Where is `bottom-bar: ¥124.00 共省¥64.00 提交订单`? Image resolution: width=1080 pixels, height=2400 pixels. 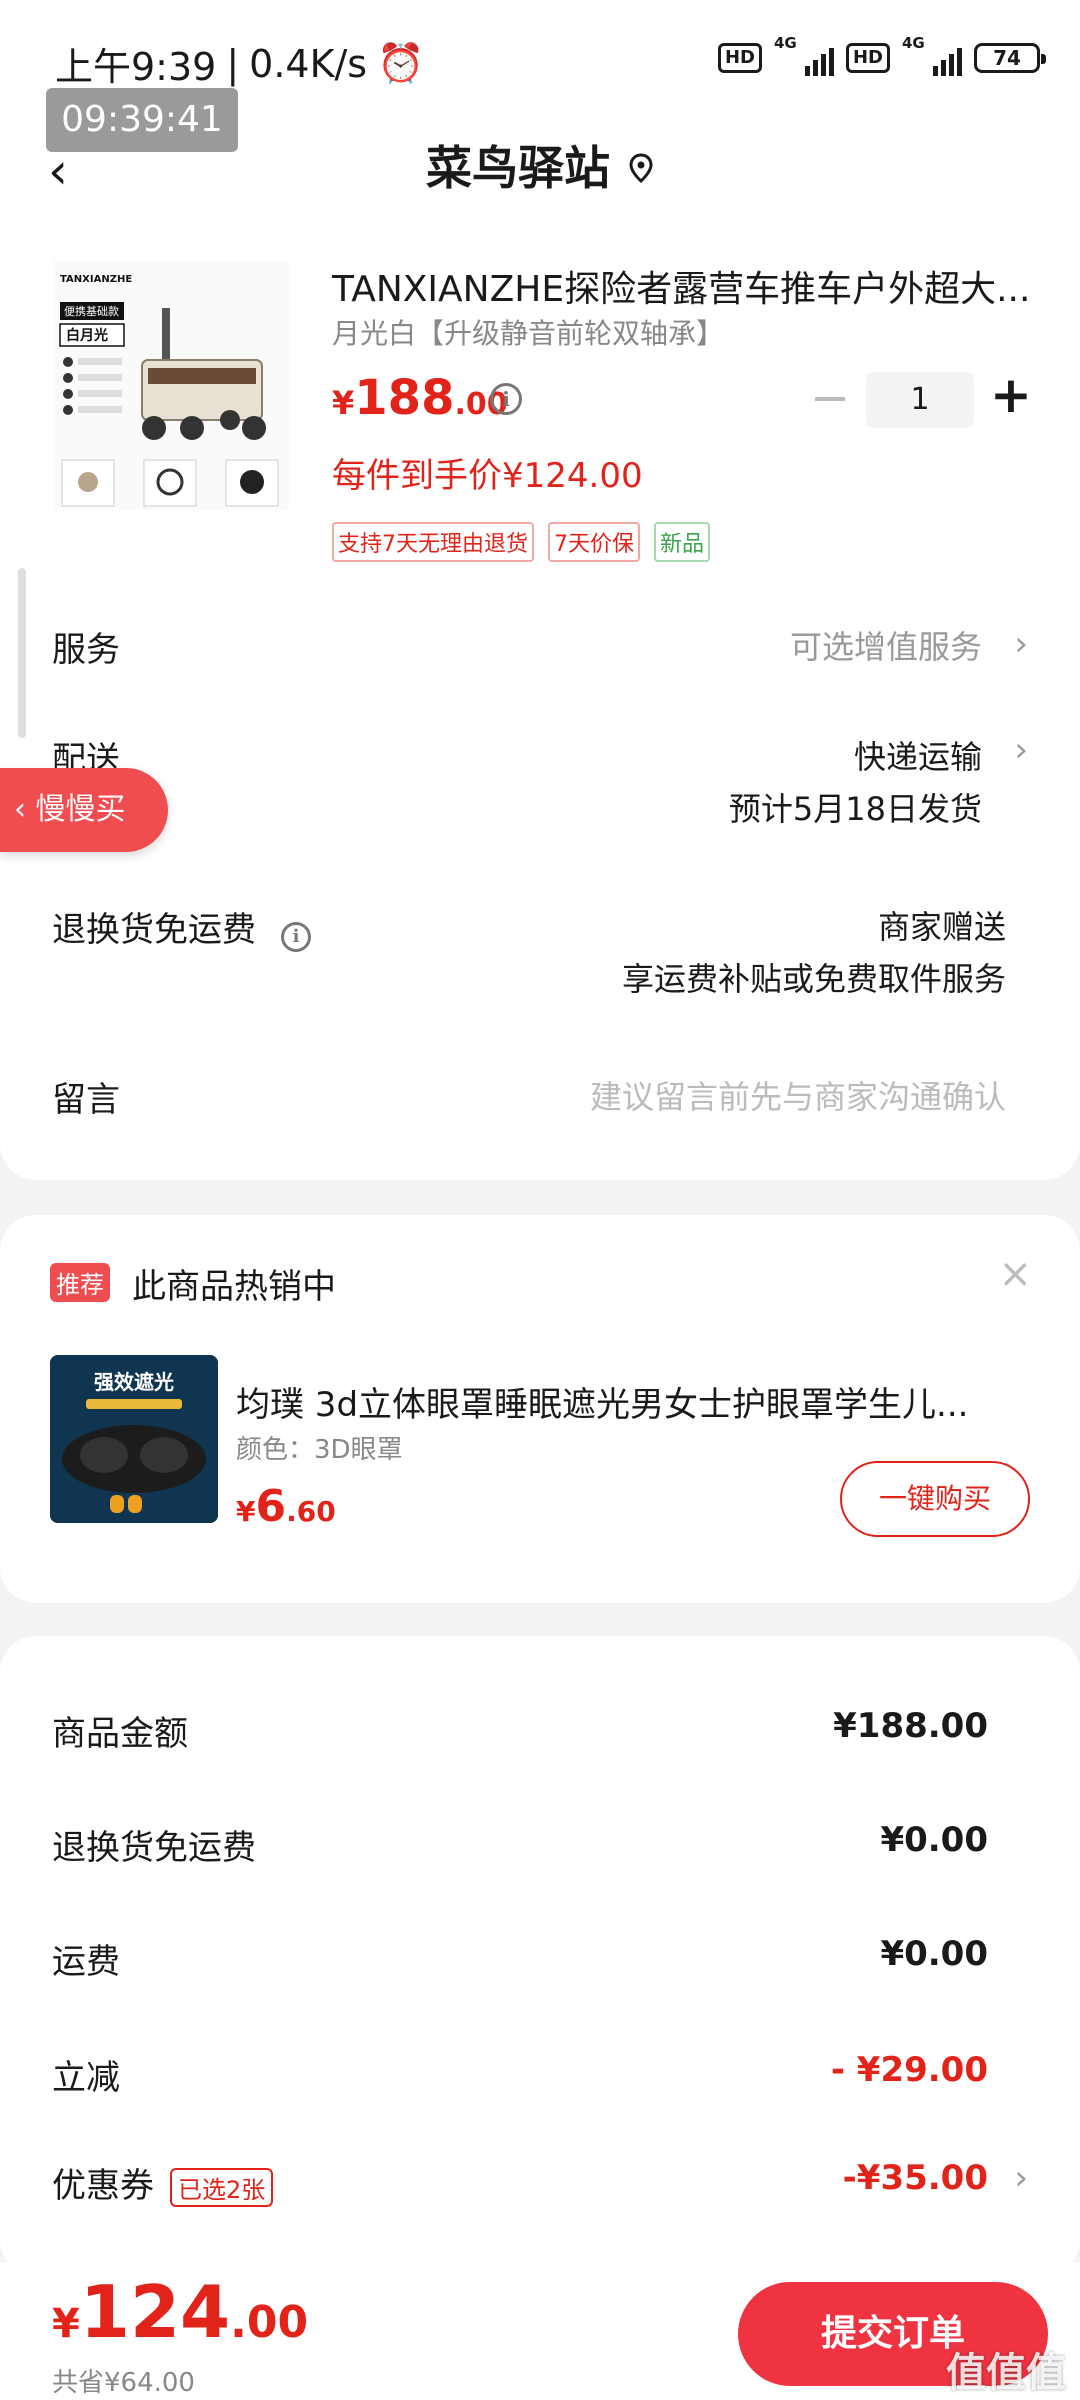 bottom-bar: ¥124.00 共省¥64.00 提交订单 is located at coordinates (540, 2331).